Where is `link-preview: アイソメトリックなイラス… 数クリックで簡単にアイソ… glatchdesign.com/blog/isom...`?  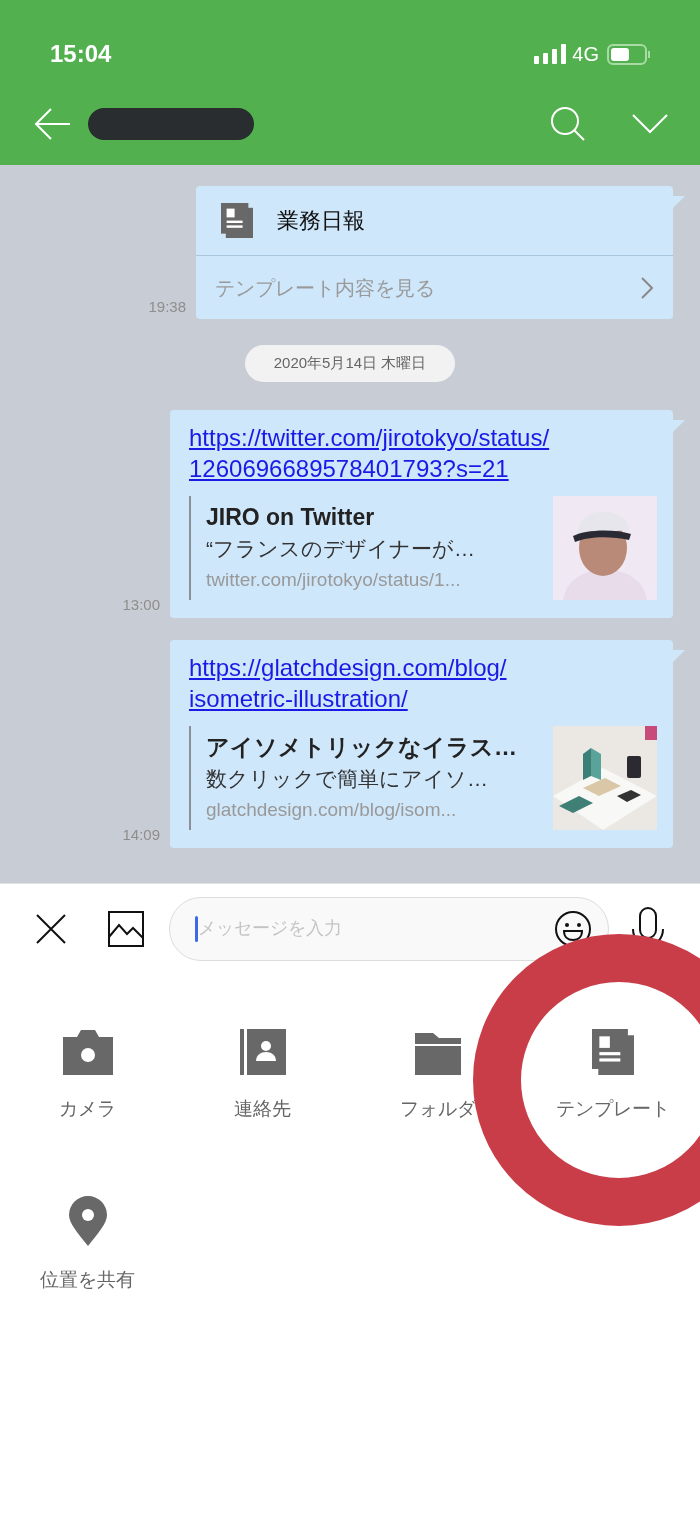
link-preview: アイソメトリックなイラス… 数クリックで簡単にアイソ… glatchdesign.com/blog/isom... is located at coordinates (423, 777).